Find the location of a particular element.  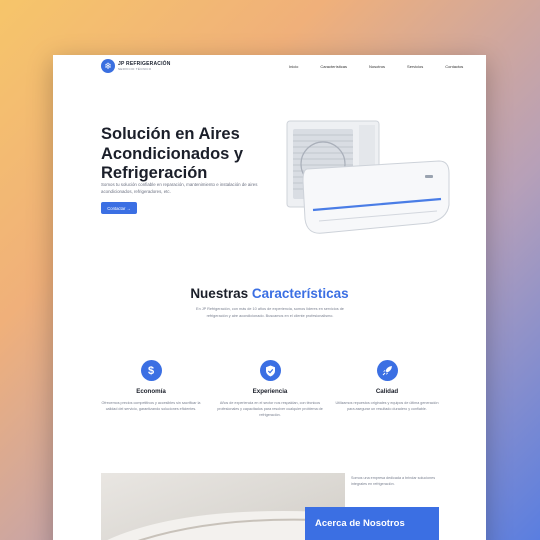

about-card: Acerca de Nosotros is located at coordinates (372, 523).